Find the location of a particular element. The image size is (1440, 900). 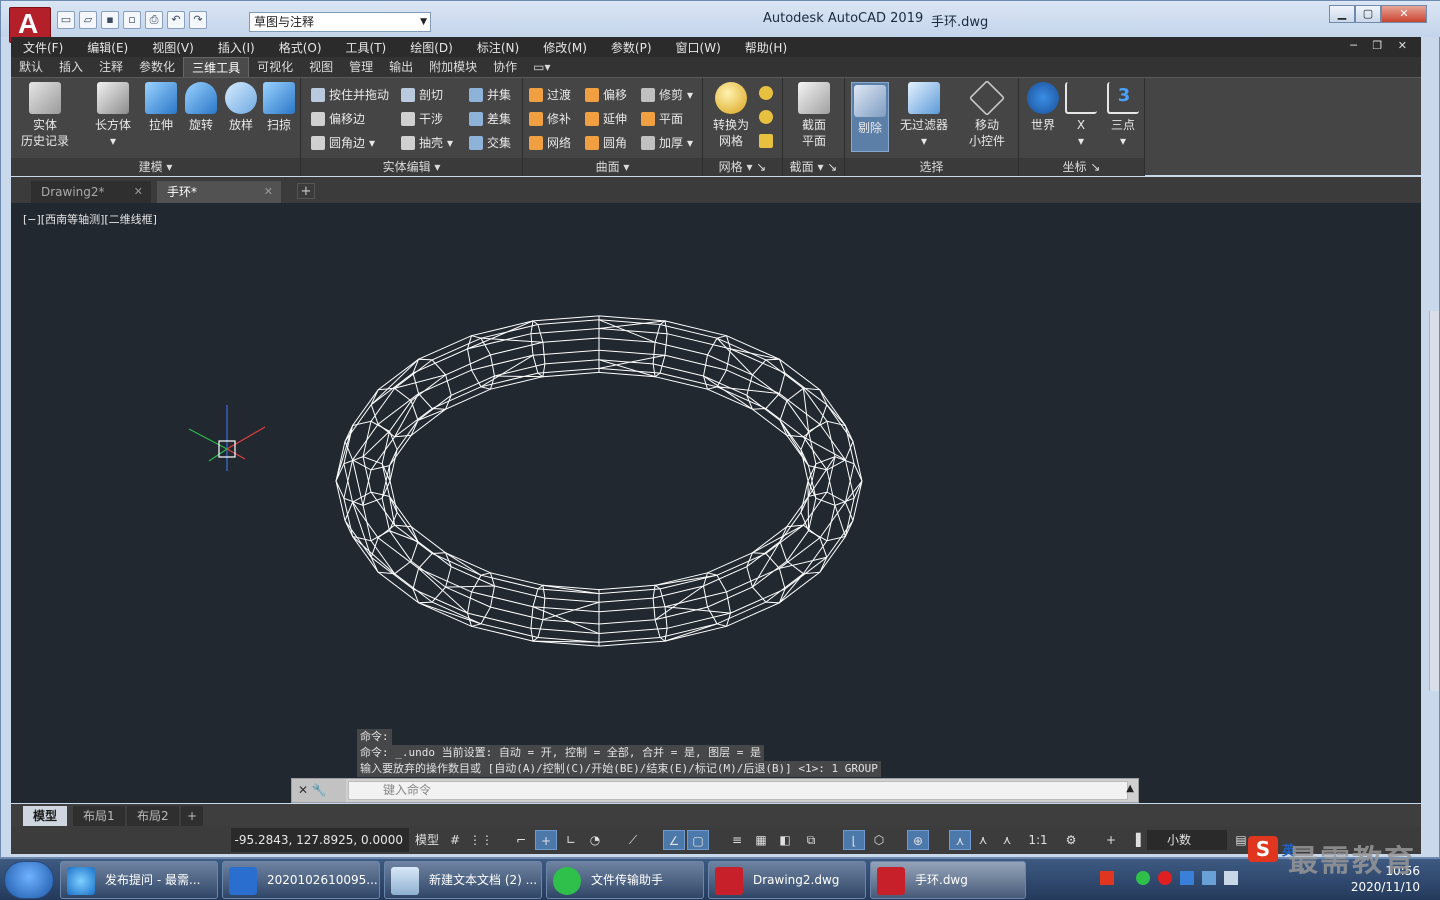

patch-button: 修补 is located at coordinates (550, 118).